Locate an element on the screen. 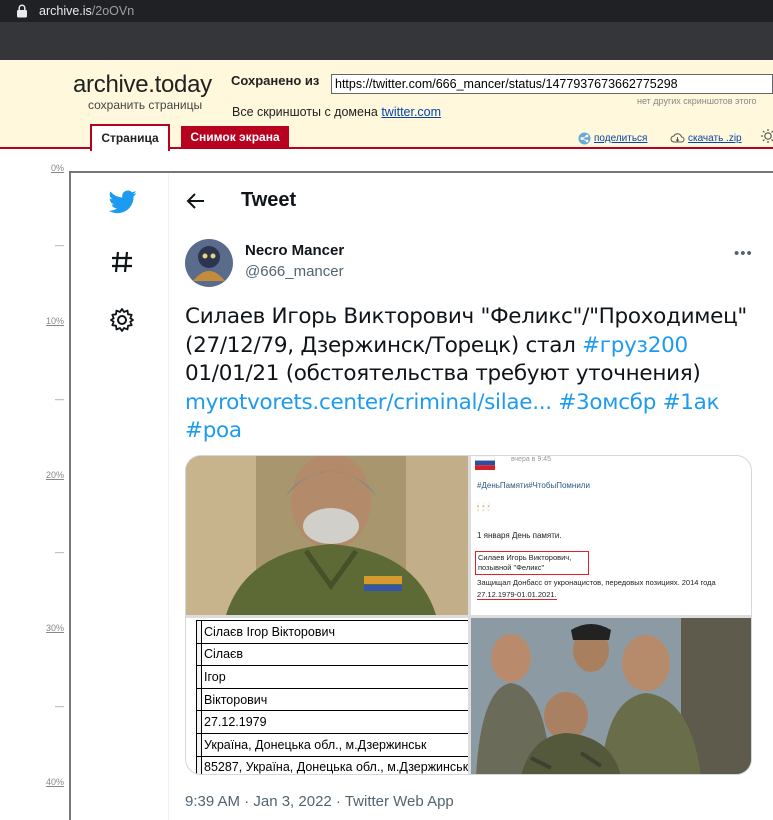  avatar-image is located at coordinates (209, 263).